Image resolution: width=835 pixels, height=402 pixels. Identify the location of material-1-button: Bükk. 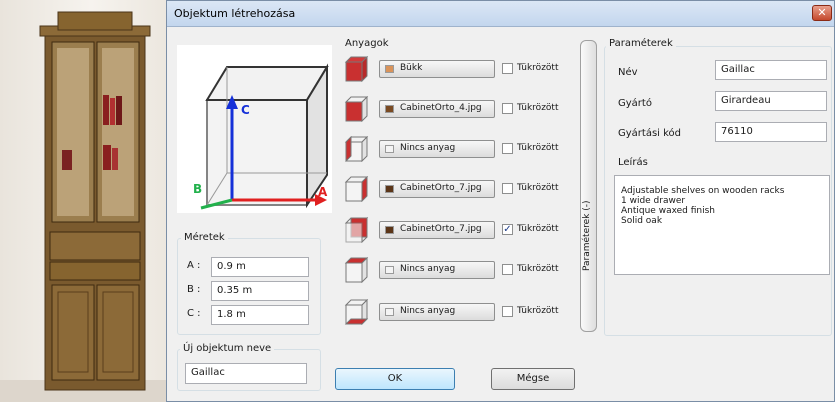
(437, 69).